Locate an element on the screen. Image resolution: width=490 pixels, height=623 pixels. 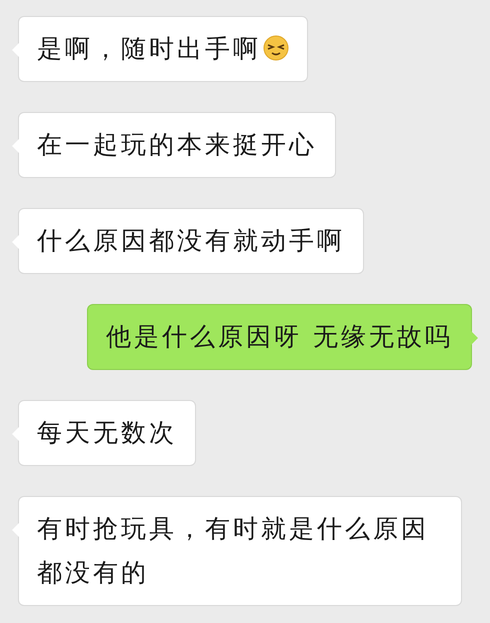
message-text: 他是什么原因呀 无缘无故吗 is located at coordinates (279, 336).